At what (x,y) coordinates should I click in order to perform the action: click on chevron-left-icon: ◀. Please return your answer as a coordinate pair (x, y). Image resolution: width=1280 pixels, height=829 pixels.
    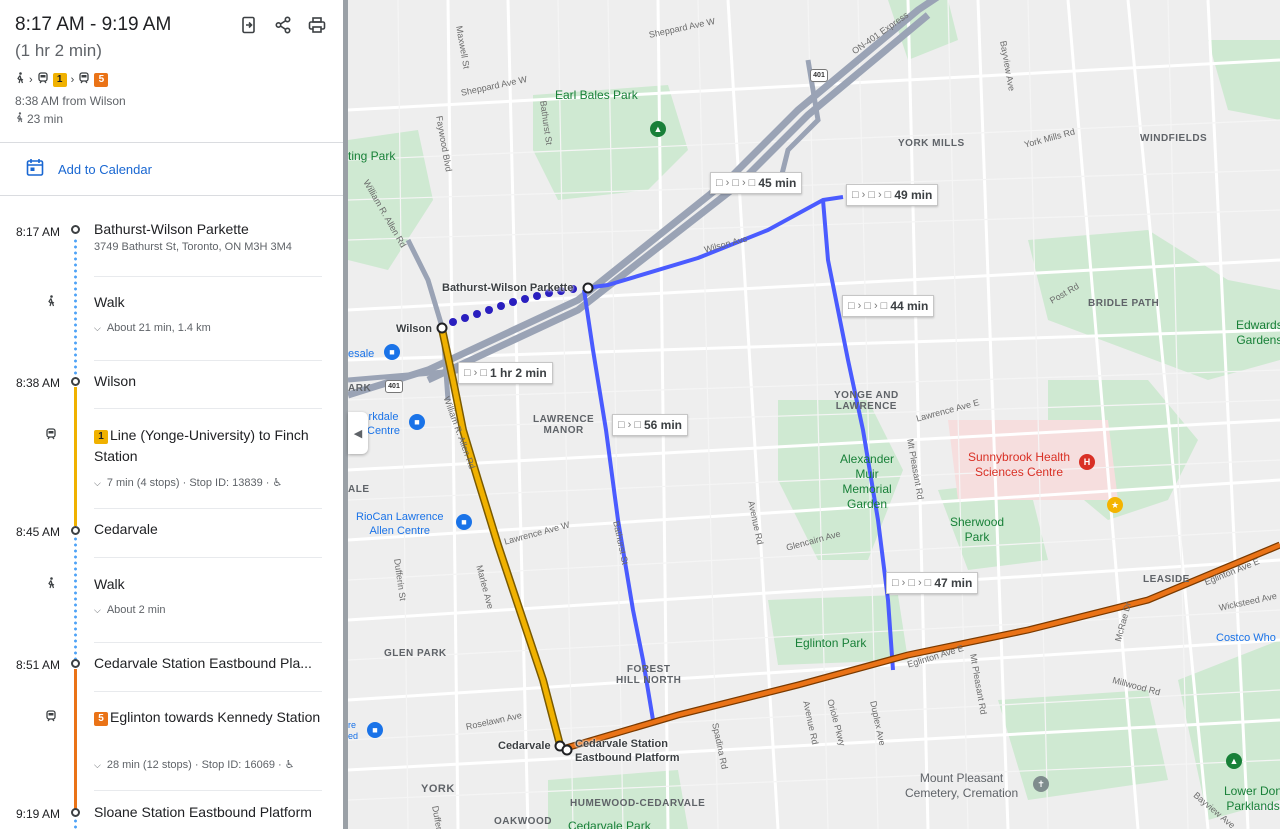
    Looking at the image, I should click on (358, 433).